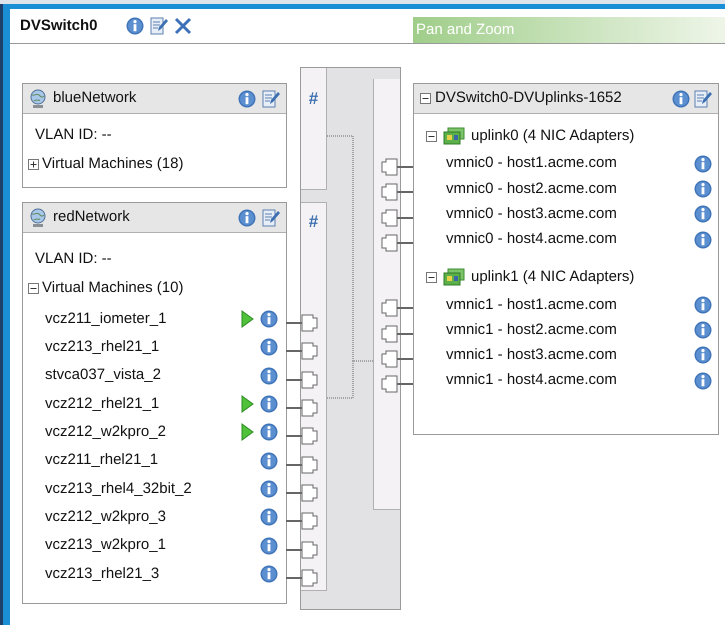 This screenshot has height=625, width=725. I want to click on nic-name: vmnic0 - host1.acme.com, so click(570, 163).